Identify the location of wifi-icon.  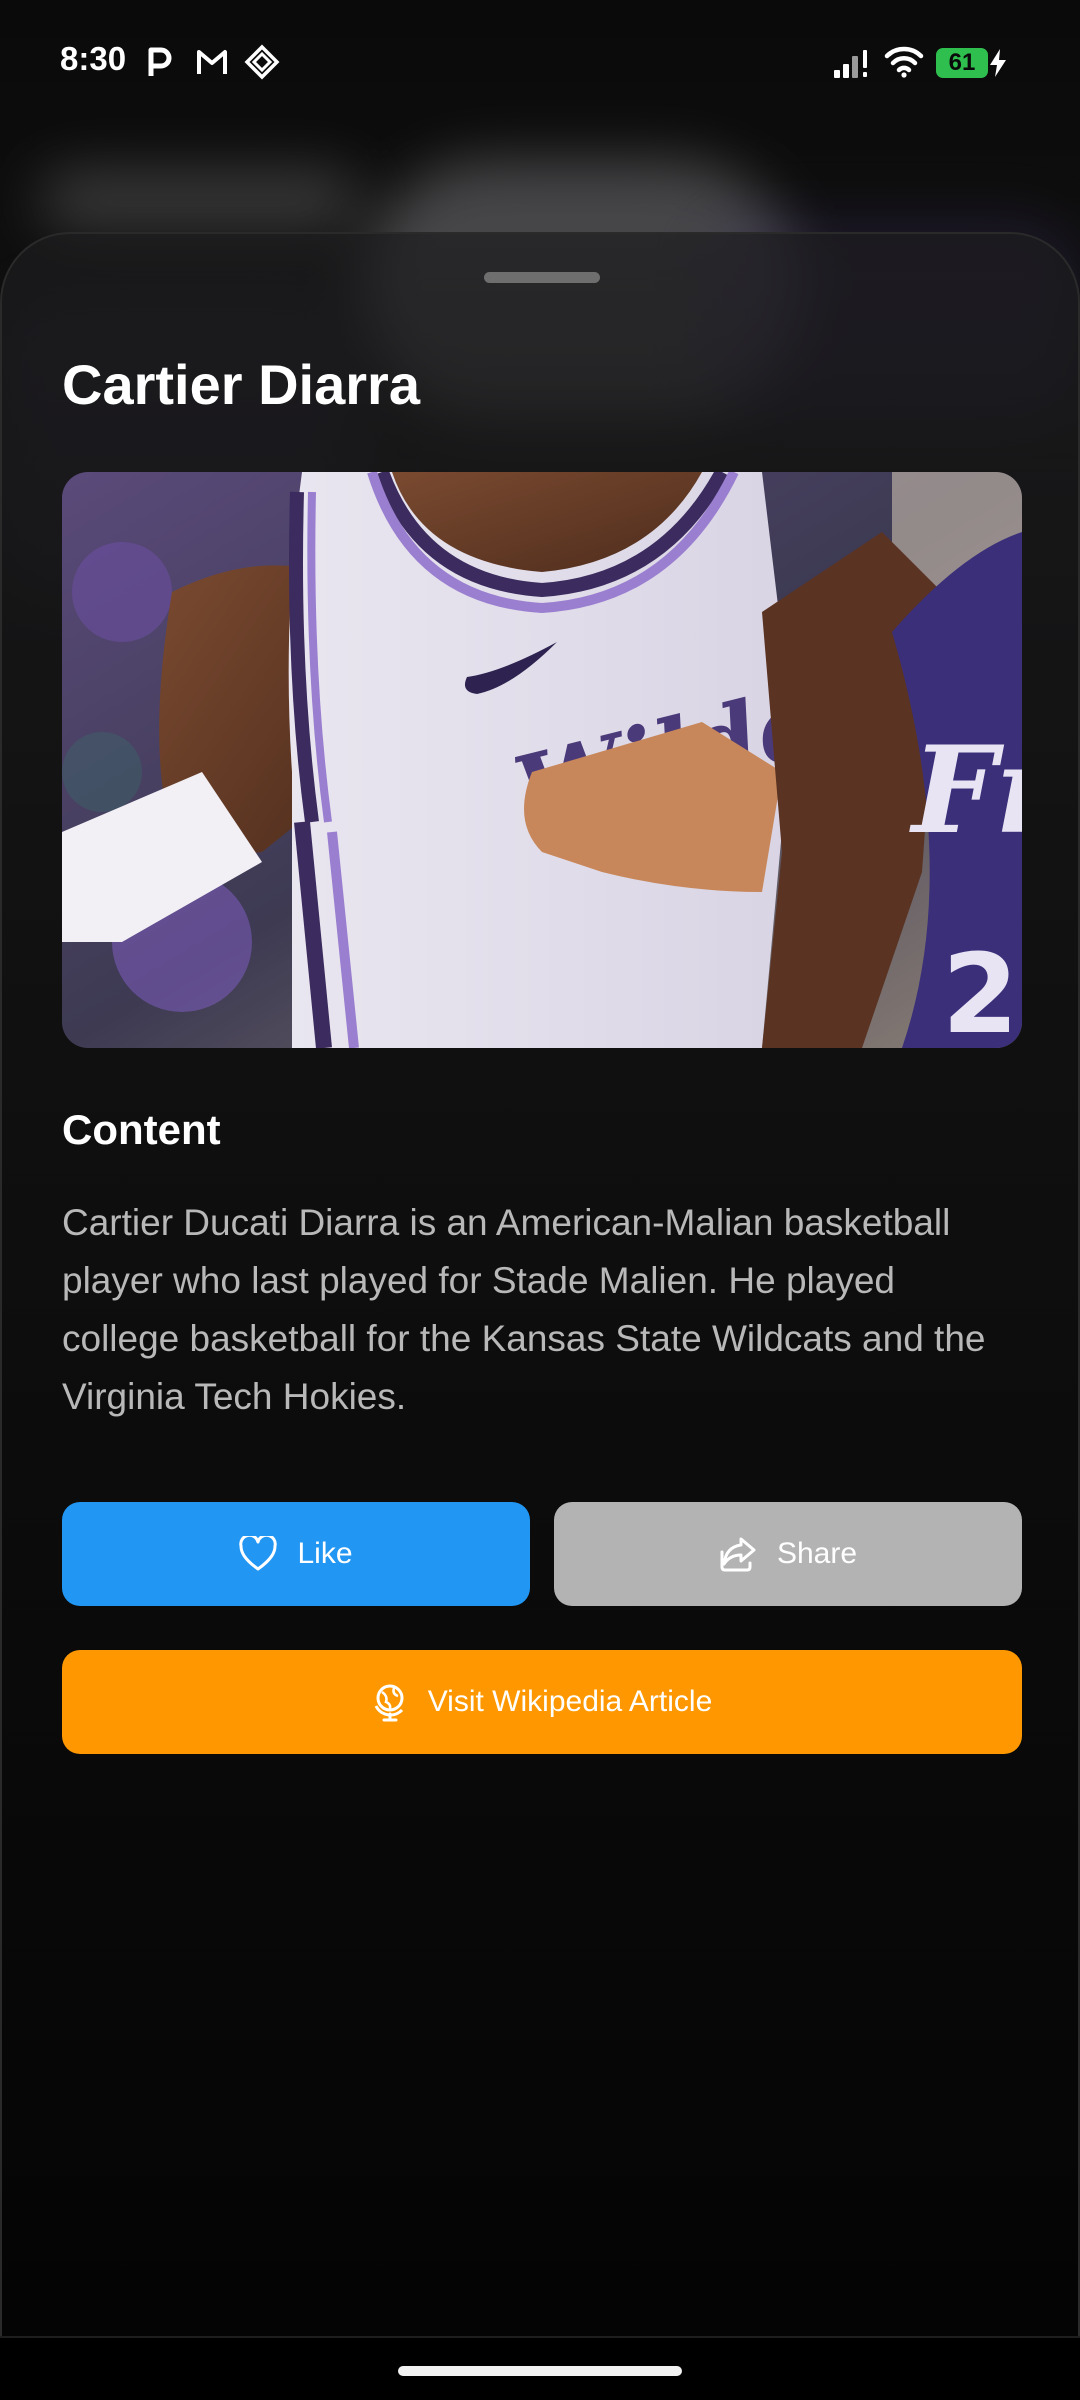
(904, 62).